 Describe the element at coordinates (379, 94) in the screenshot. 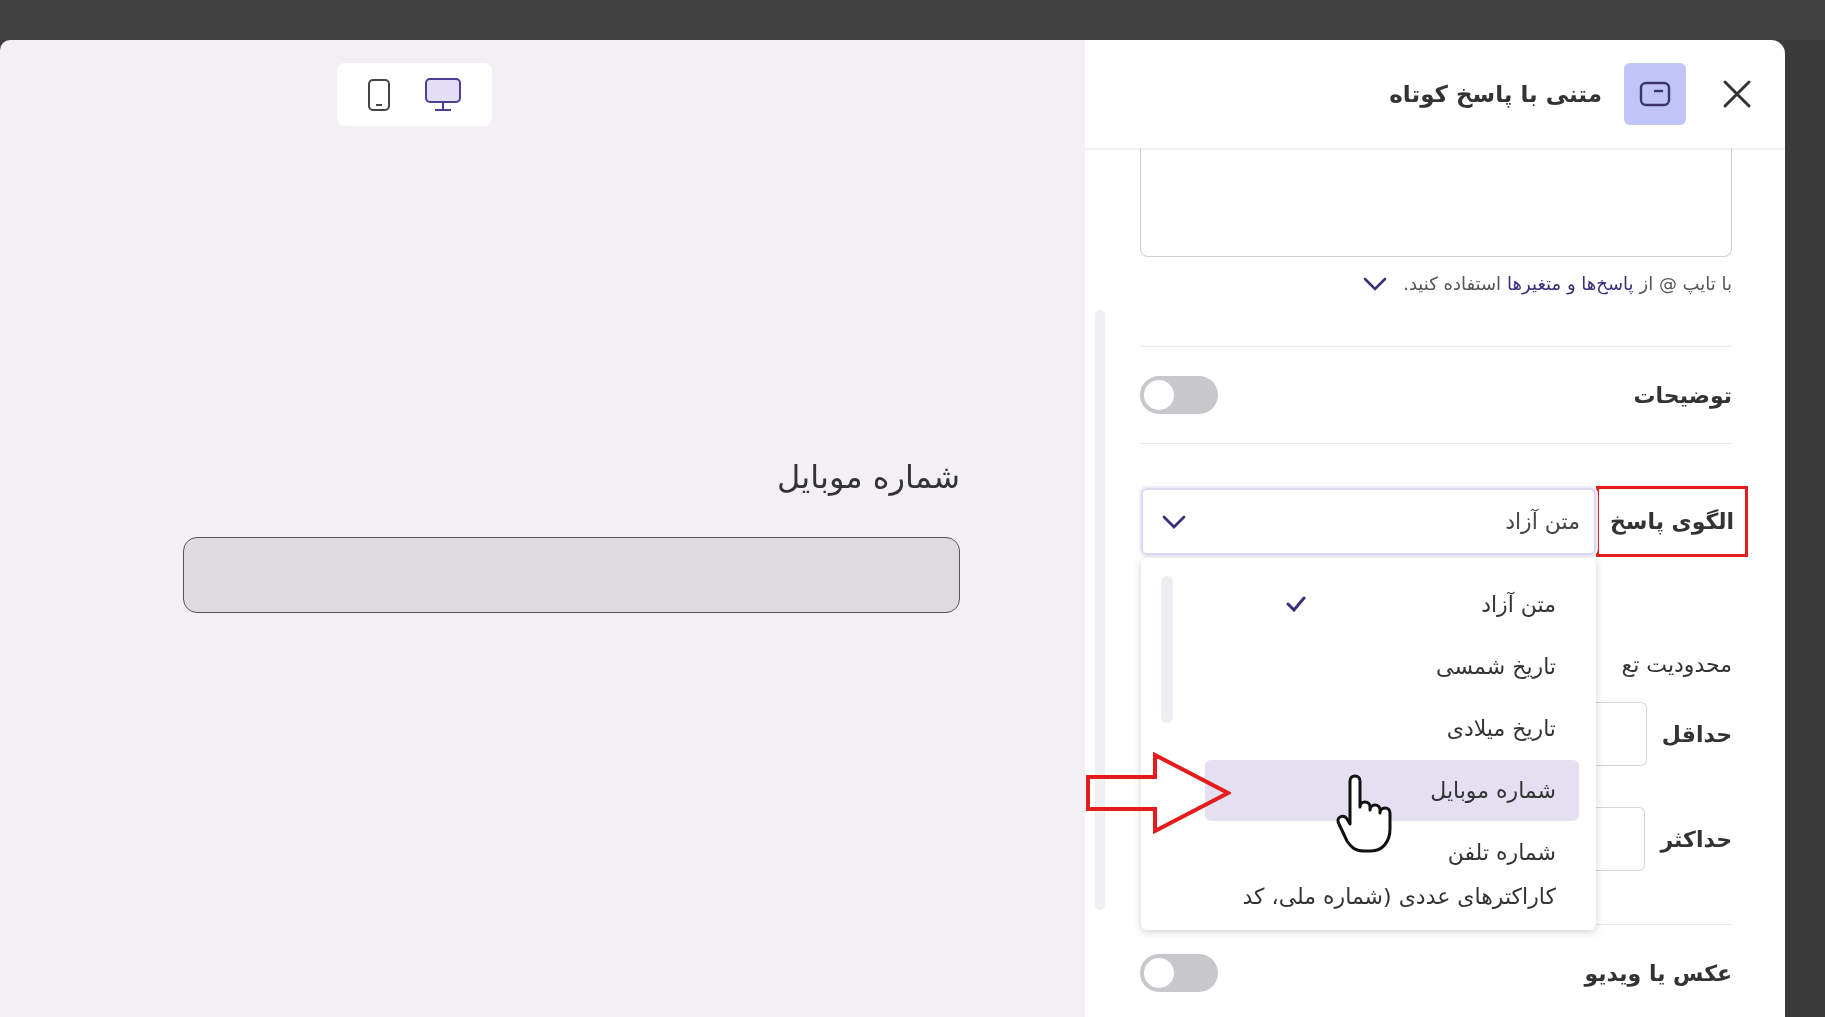

I see `phone-icon` at that location.